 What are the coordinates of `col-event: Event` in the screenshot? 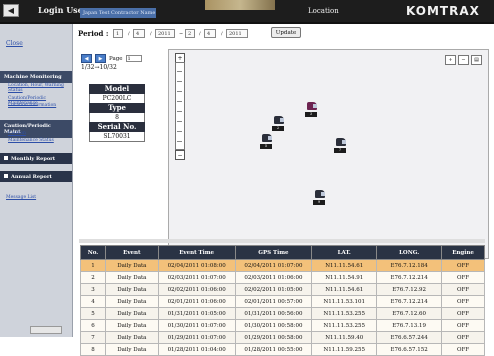 It's located at (131, 252).